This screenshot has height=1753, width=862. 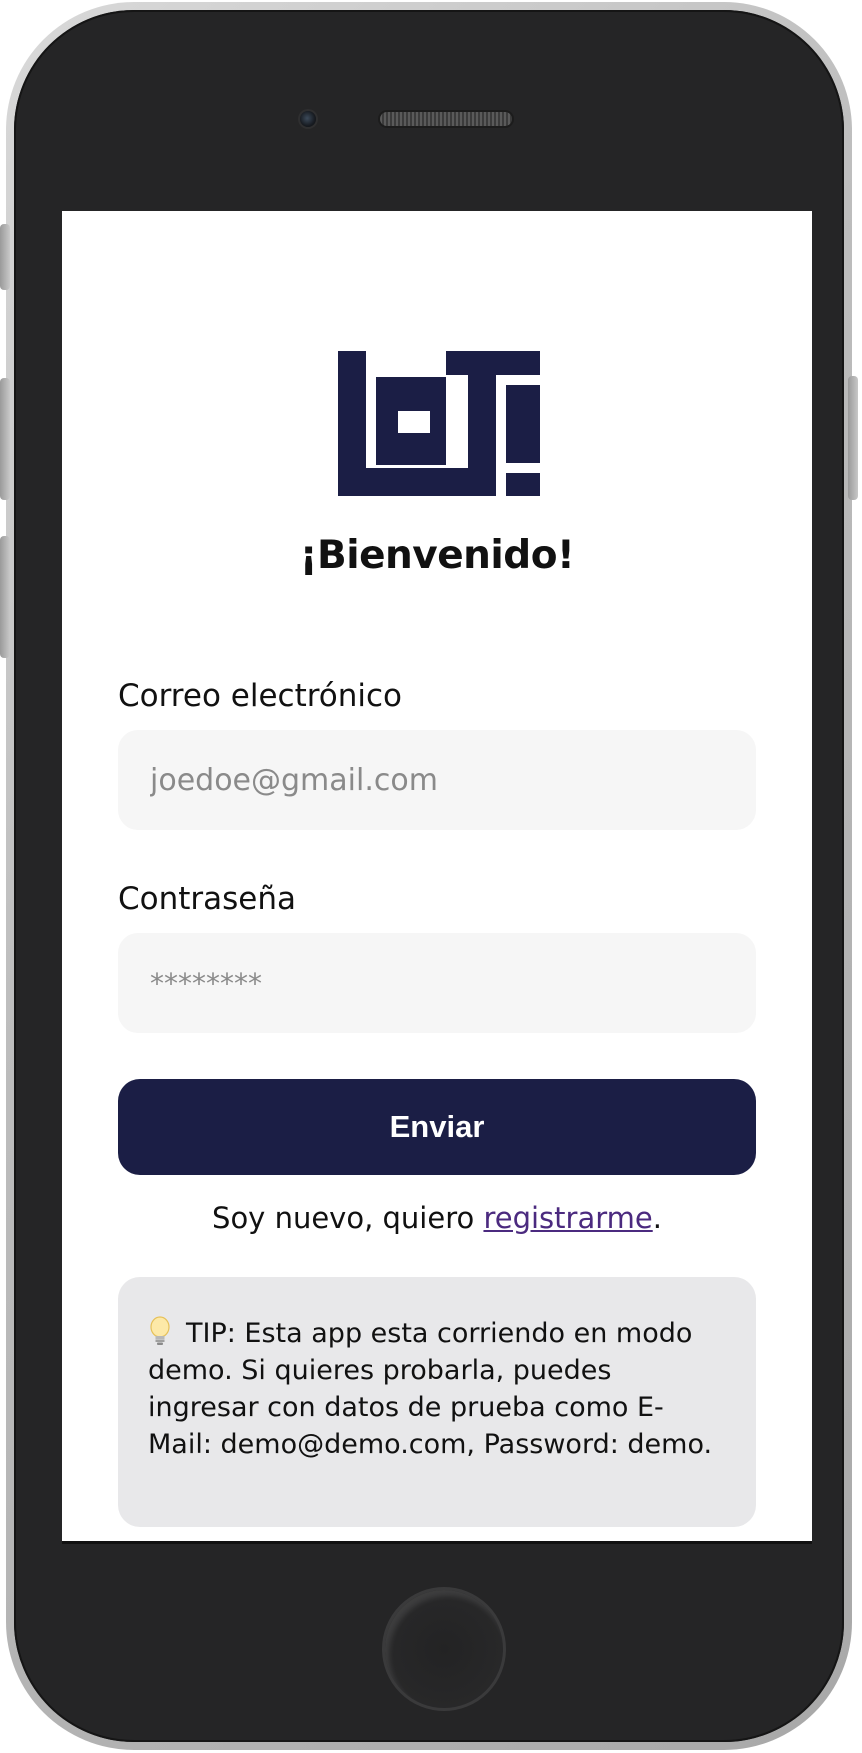 I want to click on lightbulb-icon, so click(x=160, y=1330).